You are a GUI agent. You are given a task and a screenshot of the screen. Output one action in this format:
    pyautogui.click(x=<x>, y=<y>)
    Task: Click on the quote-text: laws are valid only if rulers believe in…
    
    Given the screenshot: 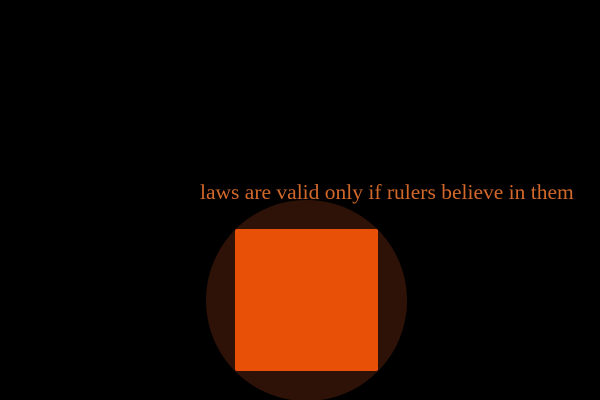 What is the action you would take?
    pyautogui.click(x=387, y=192)
    